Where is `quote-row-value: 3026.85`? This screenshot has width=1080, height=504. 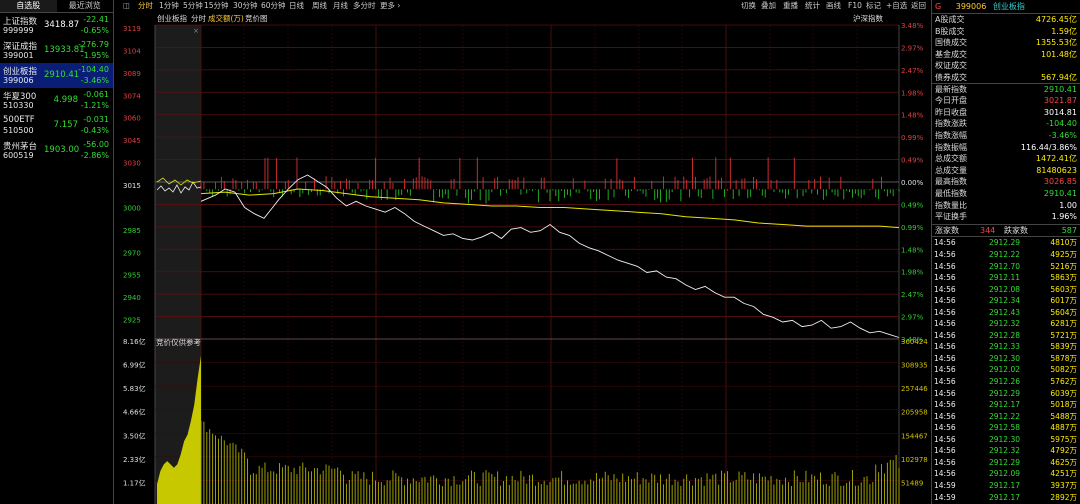 quote-row-value: 3026.85 is located at coordinates (1060, 182).